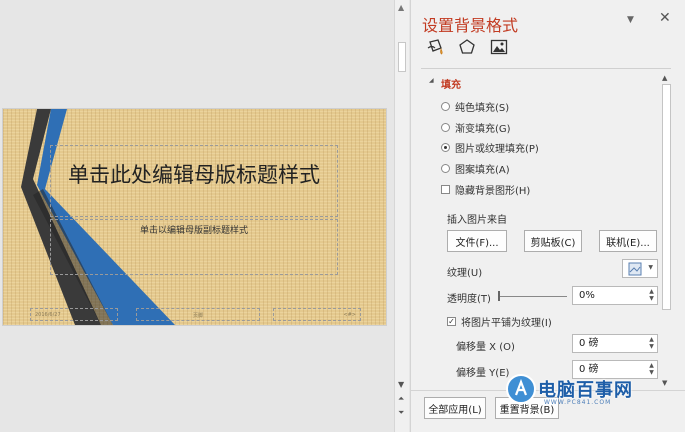  Describe the element at coordinates (590, 394) in the screenshot. I see `watermark: 电脑百事网 WWW.PC841.COM` at that location.